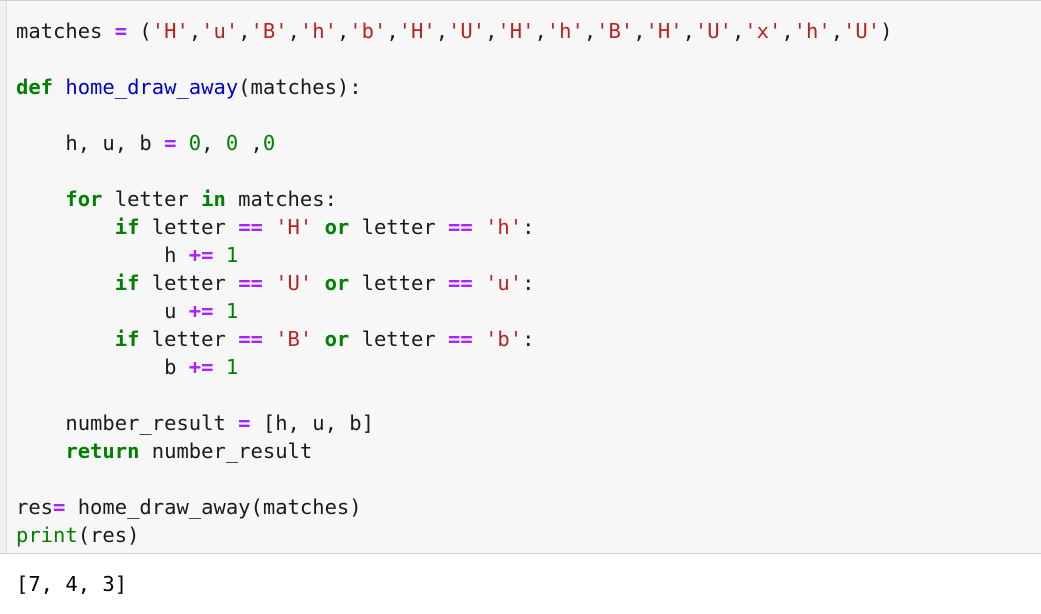  What do you see at coordinates (528, 423) in the screenshot?
I see `line-number-result: number_result = [h, u, b]` at bounding box center [528, 423].